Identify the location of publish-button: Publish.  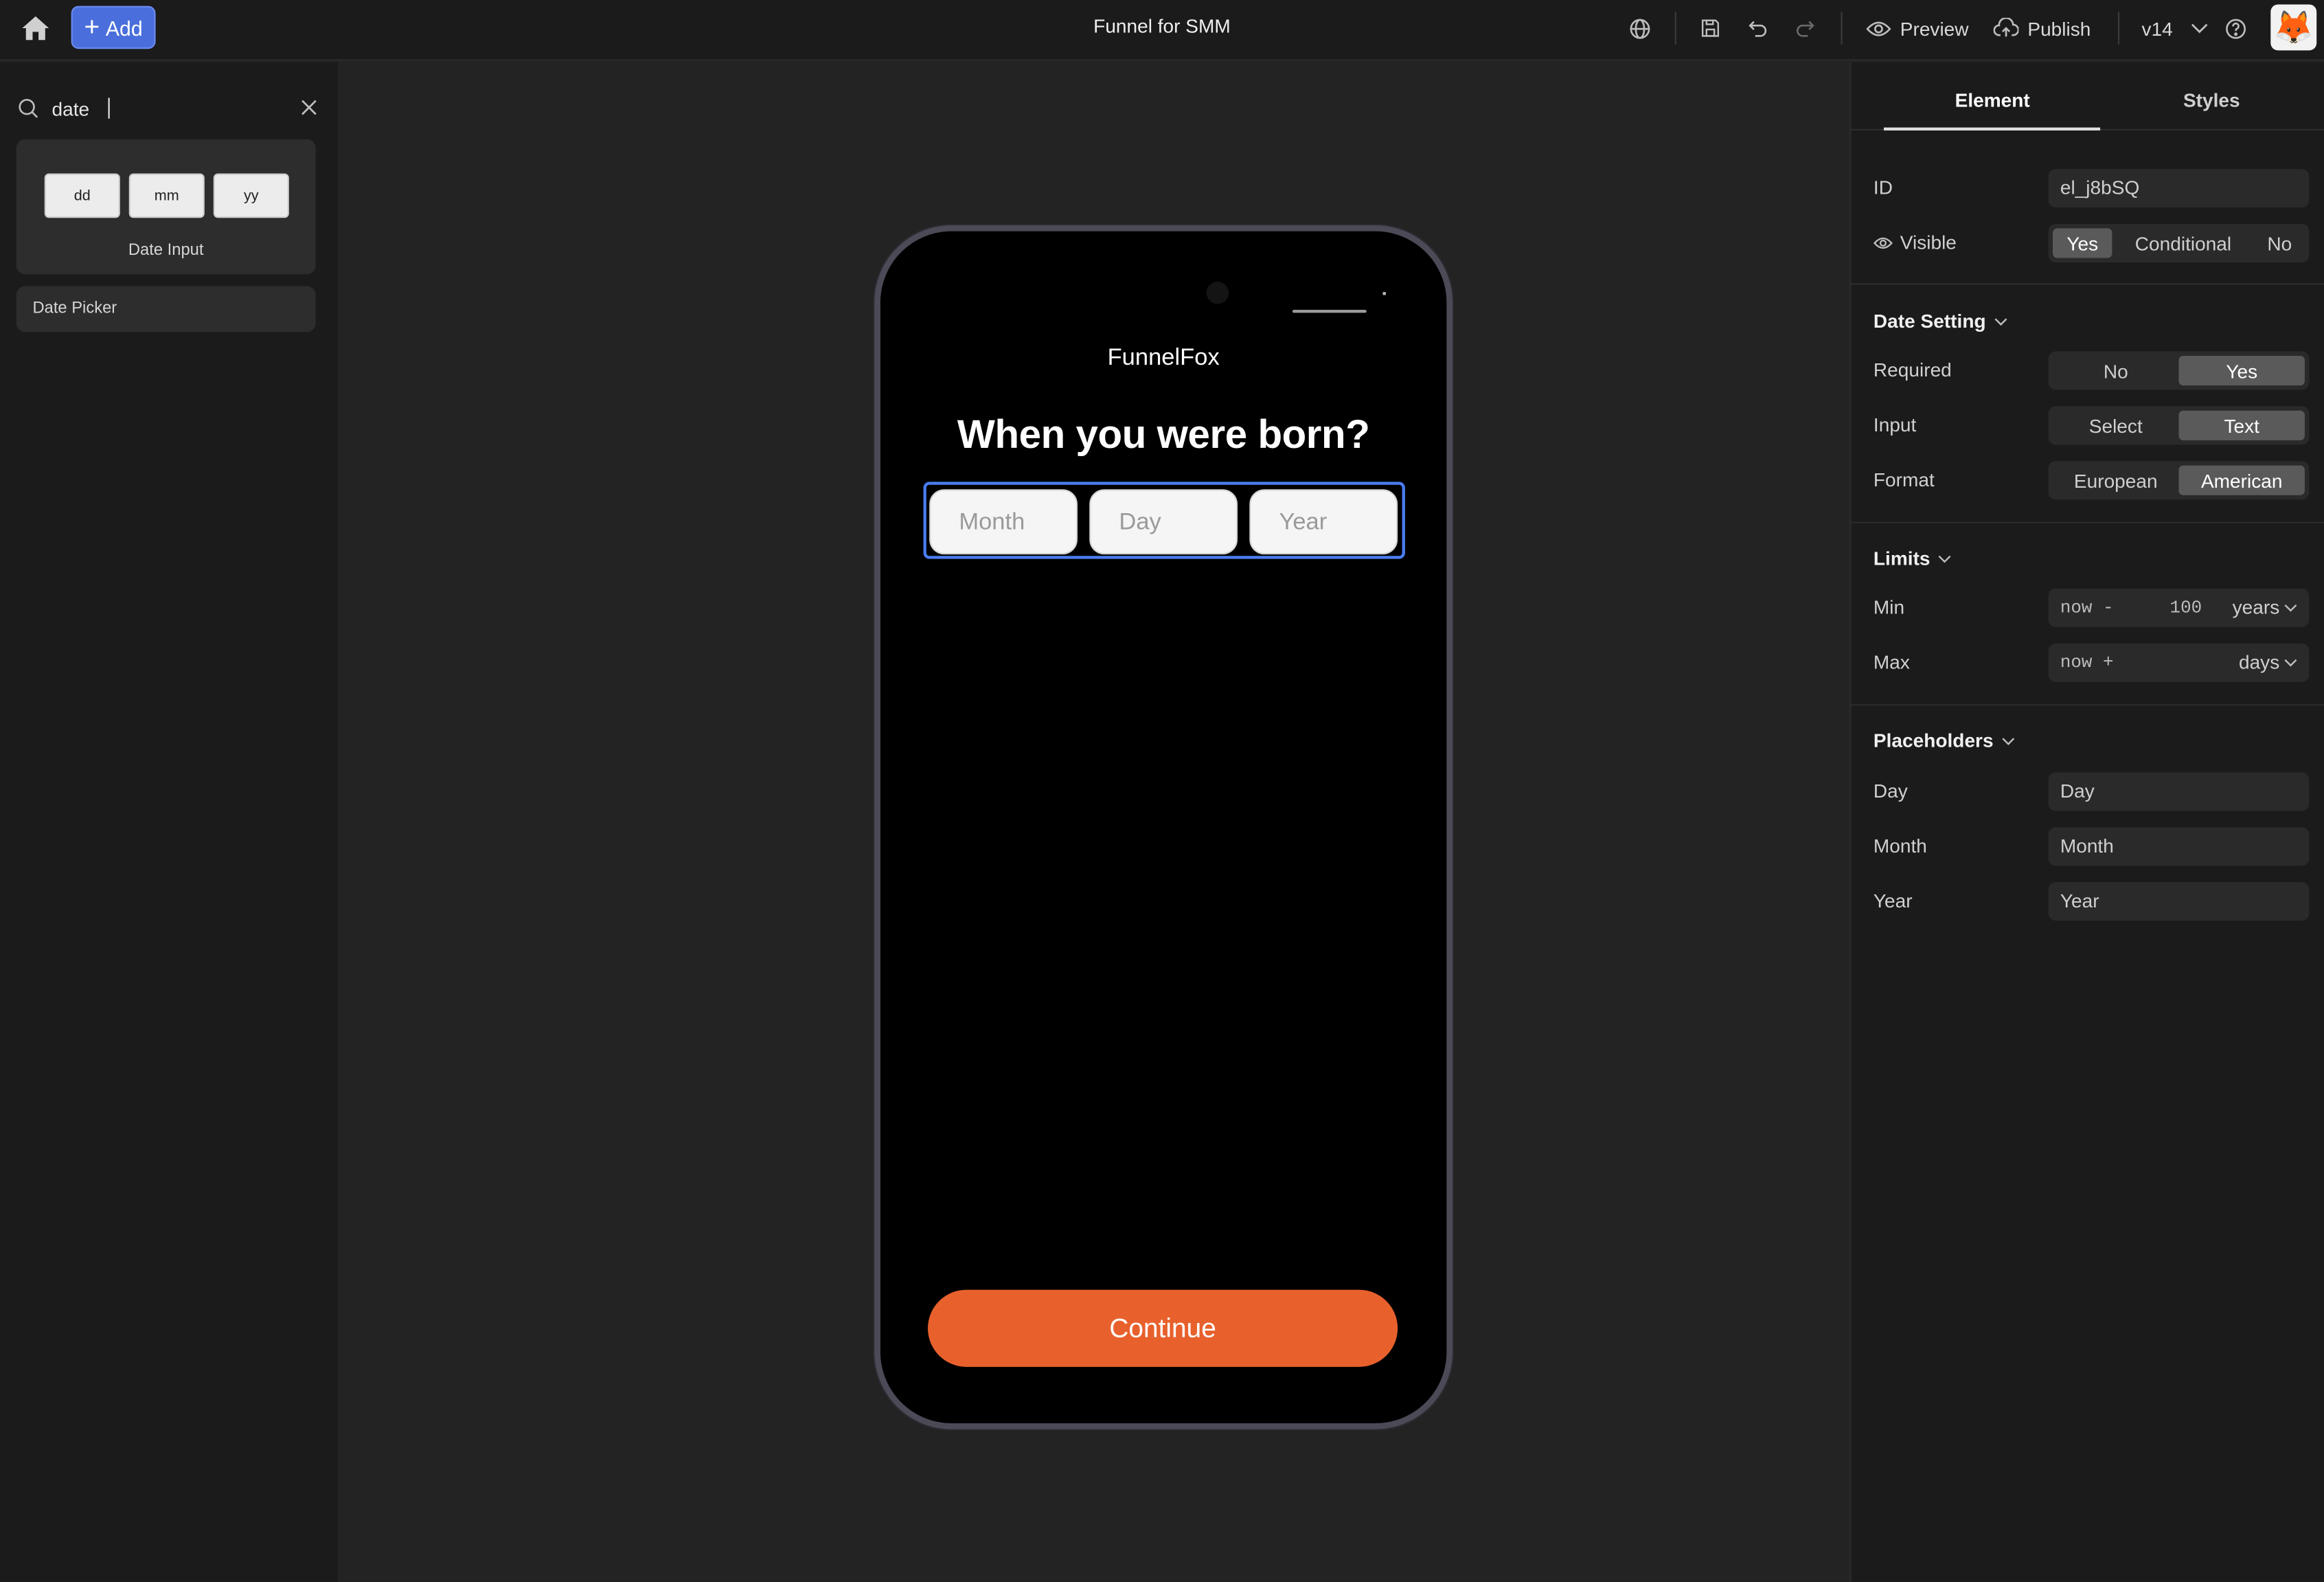
(2042, 28).